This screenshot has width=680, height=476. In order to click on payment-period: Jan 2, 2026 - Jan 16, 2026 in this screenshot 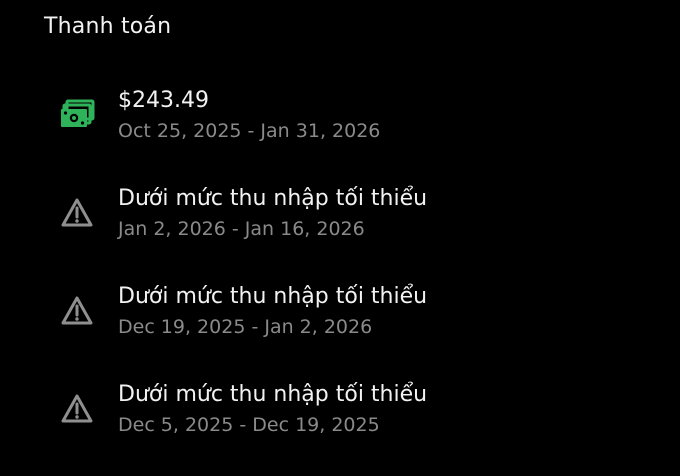, I will do `click(241, 229)`.